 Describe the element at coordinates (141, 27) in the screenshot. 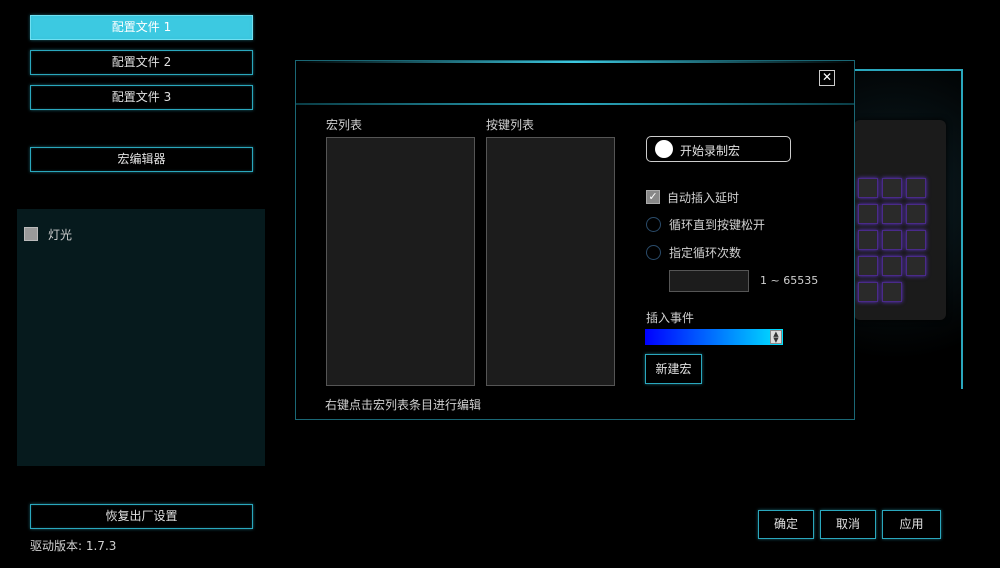

I see `profile-1-button: 配置文件 1` at that location.